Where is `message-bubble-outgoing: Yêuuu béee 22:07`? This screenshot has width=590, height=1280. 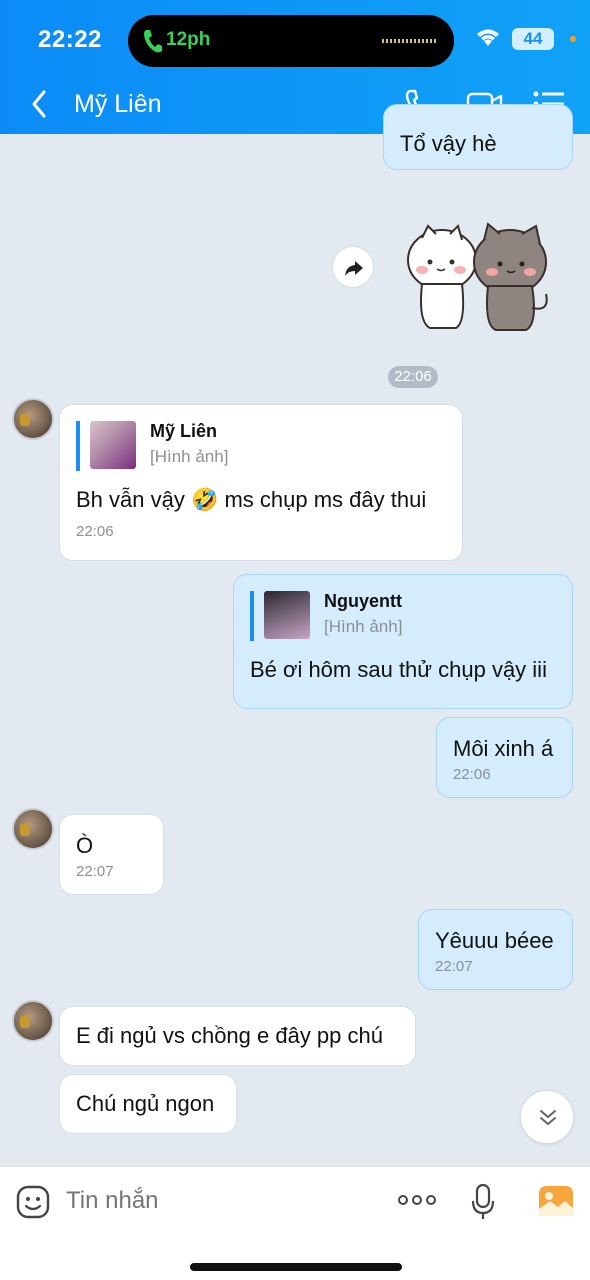
message-bubble-outgoing: Yêuuu béee 22:07 is located at coordinates (495, 949).